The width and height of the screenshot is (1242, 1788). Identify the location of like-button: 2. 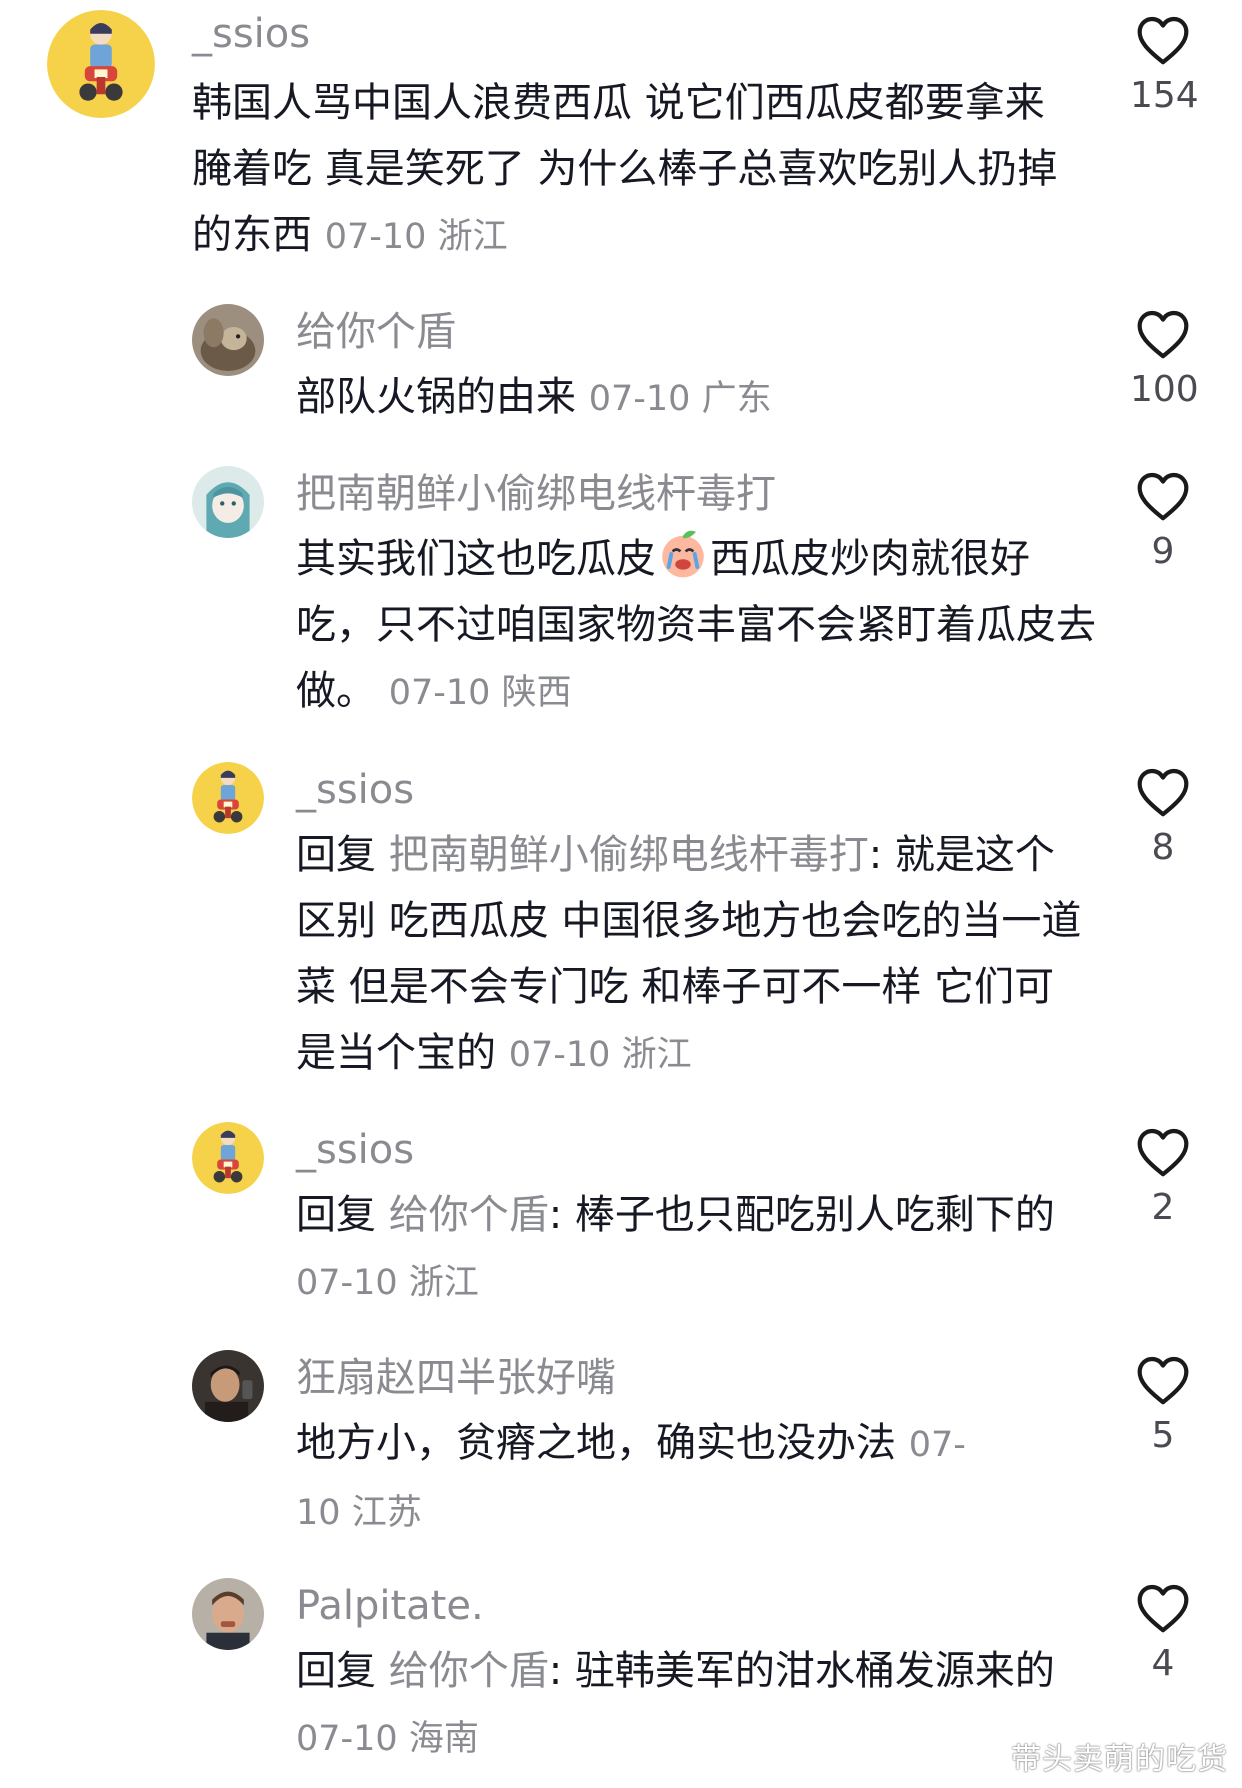
(1163, 1178).